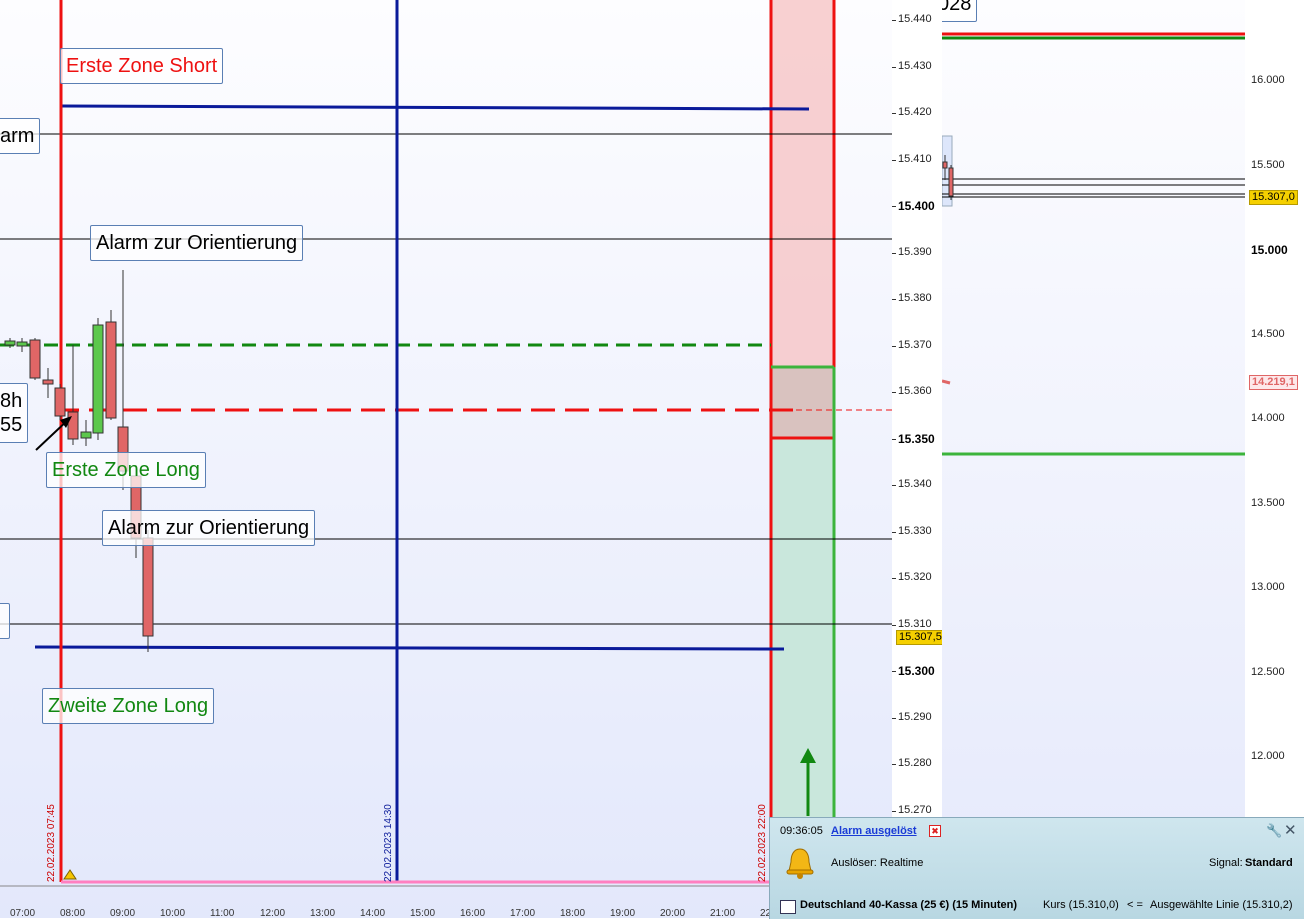  Describe the element at coordinates (435, 107) in the screenshot. I see `blue-top-trendline` at that location.